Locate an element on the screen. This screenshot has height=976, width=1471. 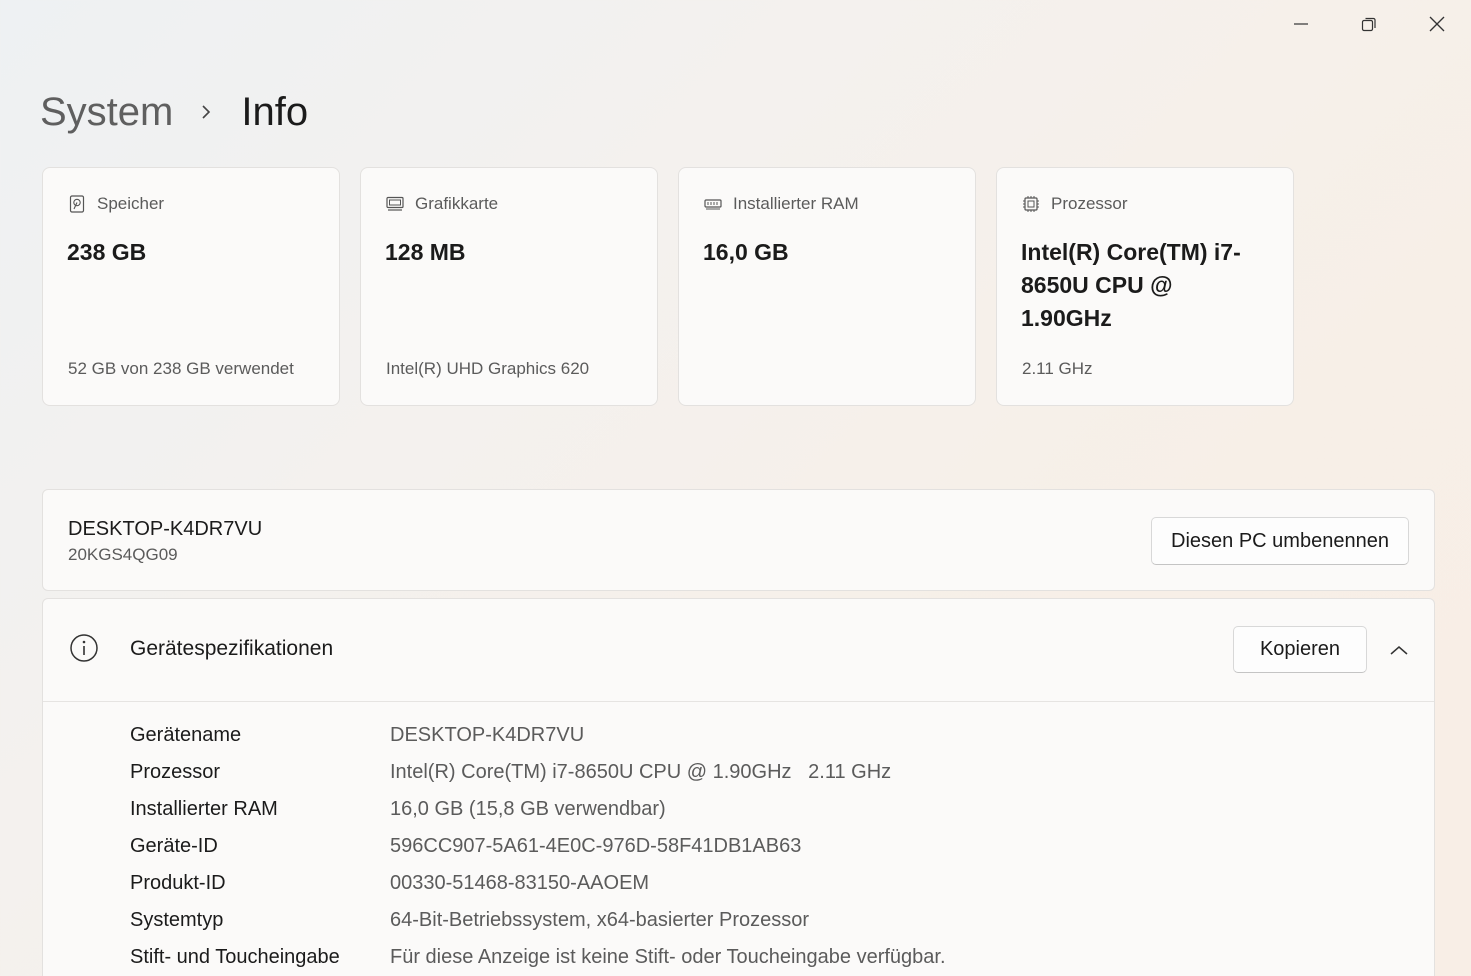
spec-label: Gerätename is located at coordinates (186, 735).